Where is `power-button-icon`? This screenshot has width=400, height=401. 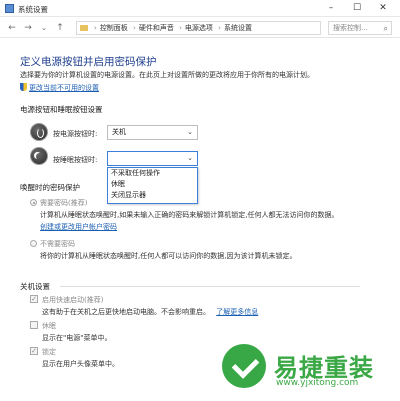 power-button-icon is located at coordinates (39, 132).